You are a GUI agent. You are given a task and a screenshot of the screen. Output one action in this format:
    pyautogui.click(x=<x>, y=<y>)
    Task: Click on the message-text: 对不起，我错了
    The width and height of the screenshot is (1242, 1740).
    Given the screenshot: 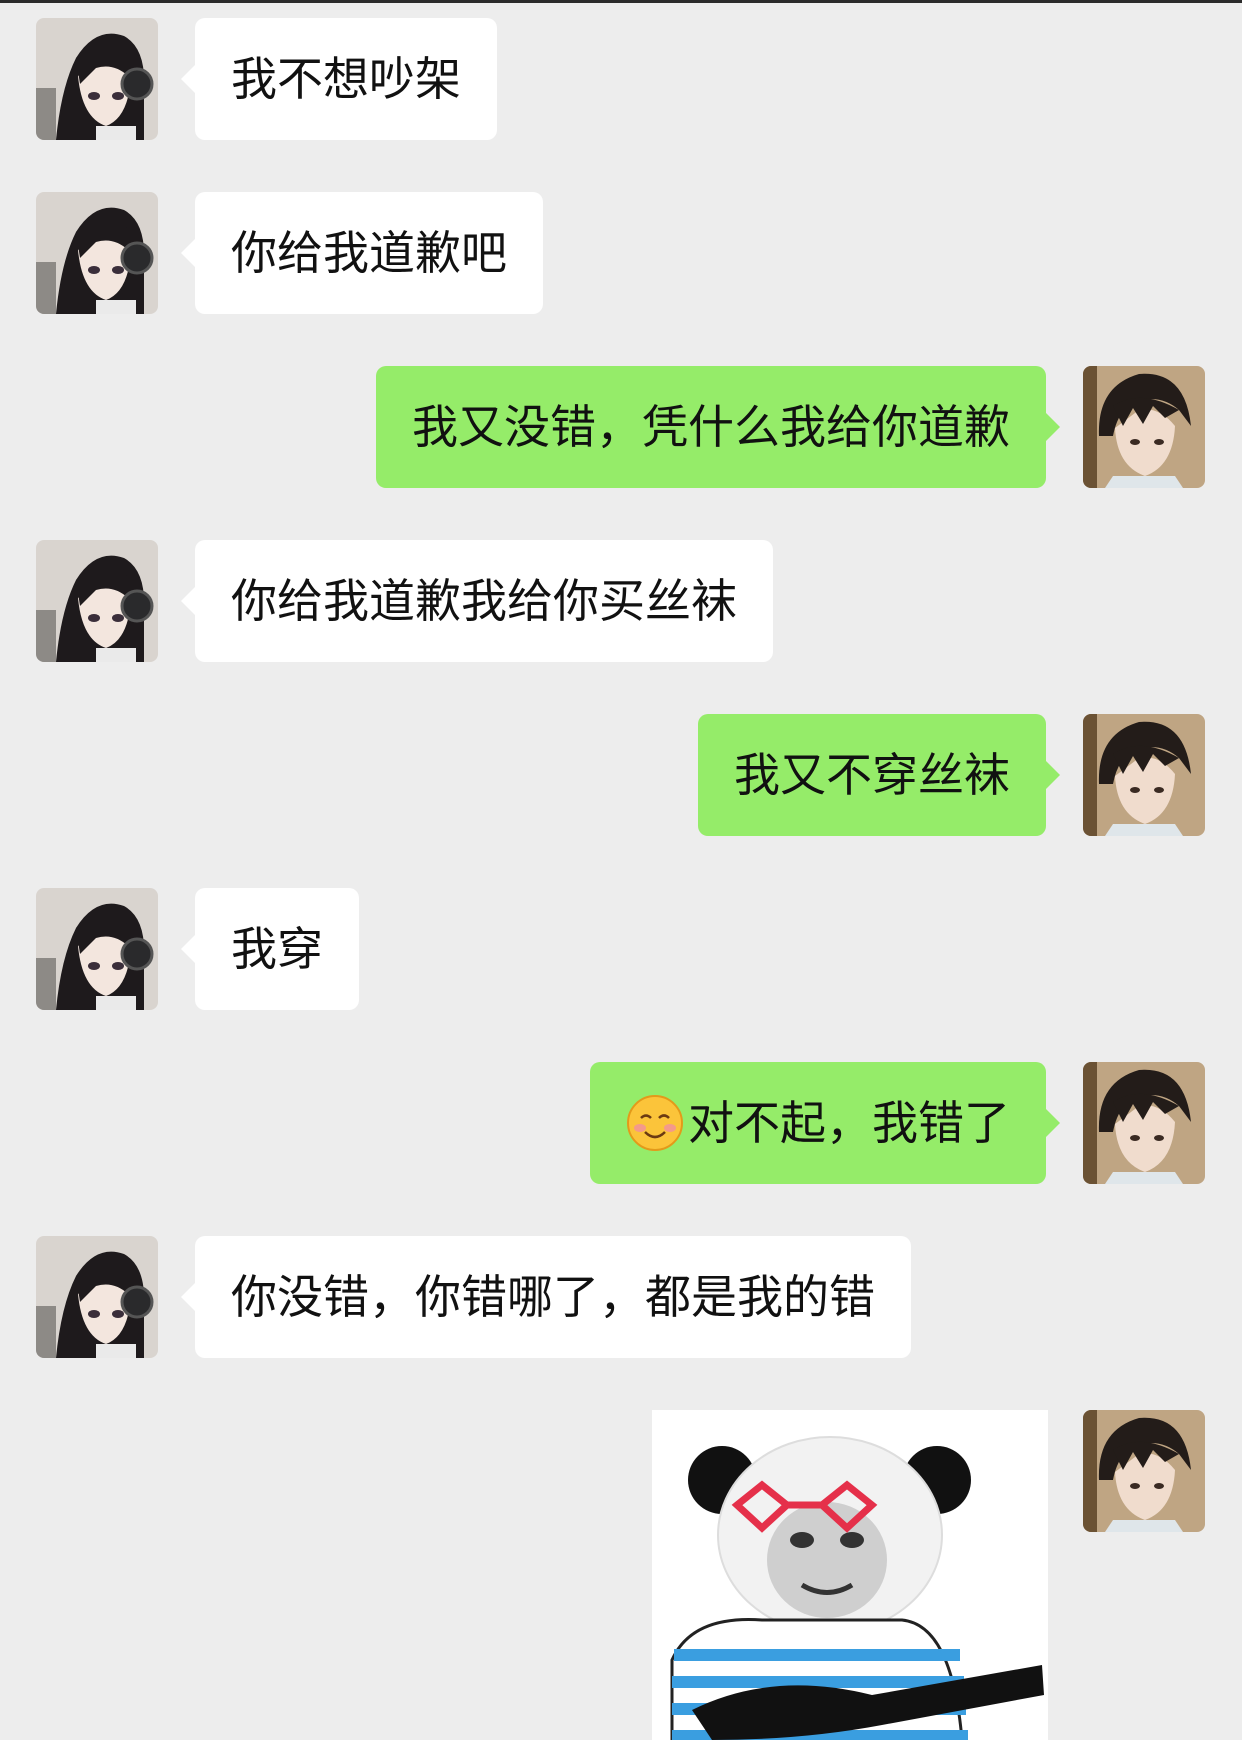 What is the action you would take?
    pyautogui.click(x=849, y=1123)
    